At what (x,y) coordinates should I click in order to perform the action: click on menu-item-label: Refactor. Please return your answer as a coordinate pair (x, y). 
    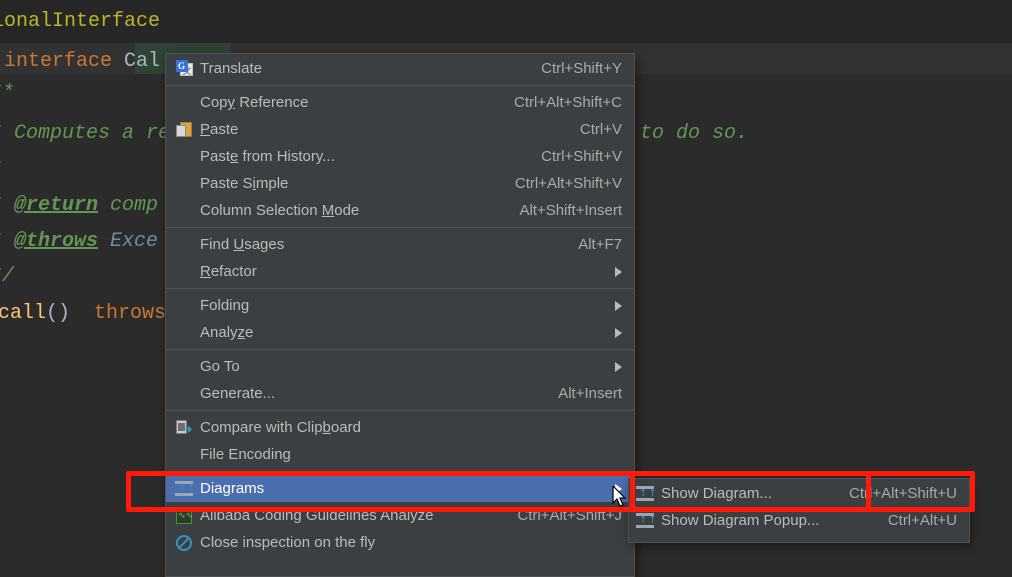
    Looking at the image, I should click on (228, 271).